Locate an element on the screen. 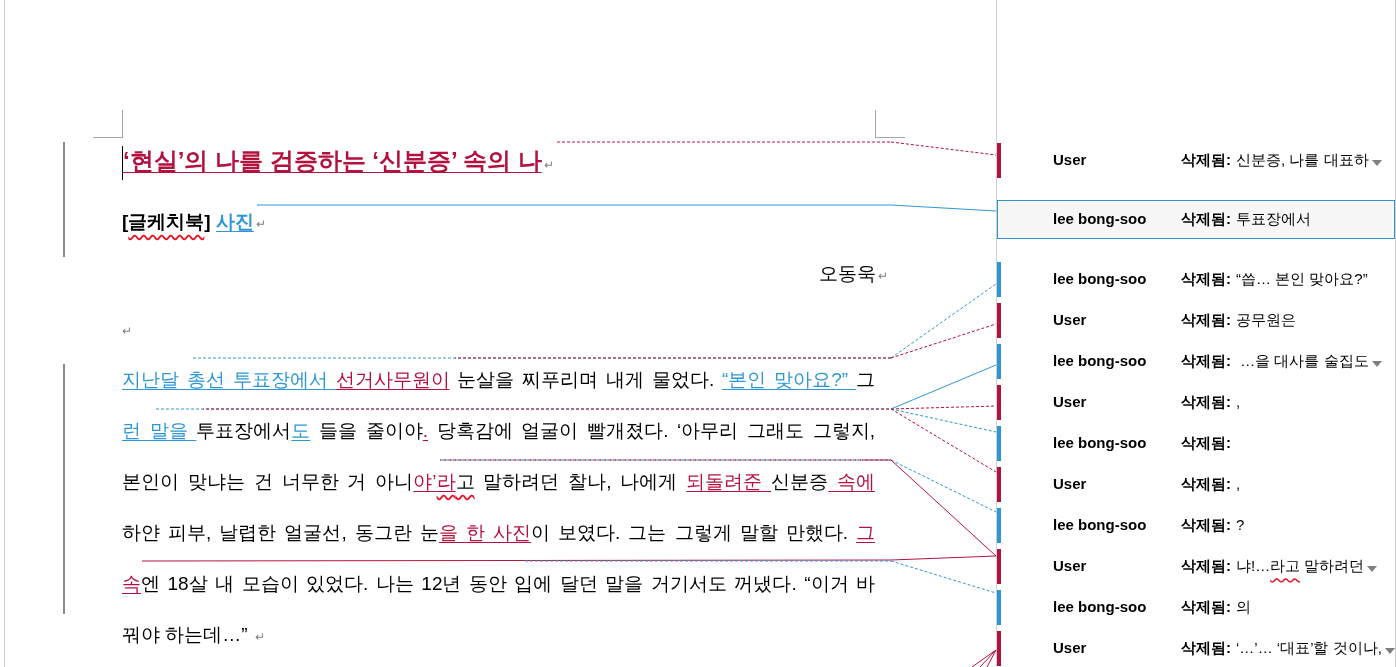  revision-balloon: lee bong-soo 삭제됨: …을 대사를 술집도 is located at coordinates (1196, 361).